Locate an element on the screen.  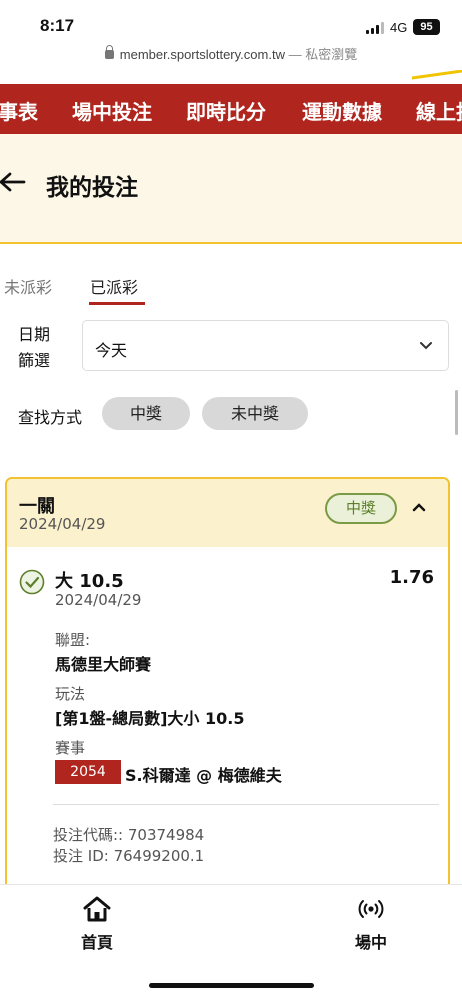
selection-date: 2024/04/29 is located at coordinates (98, 600).